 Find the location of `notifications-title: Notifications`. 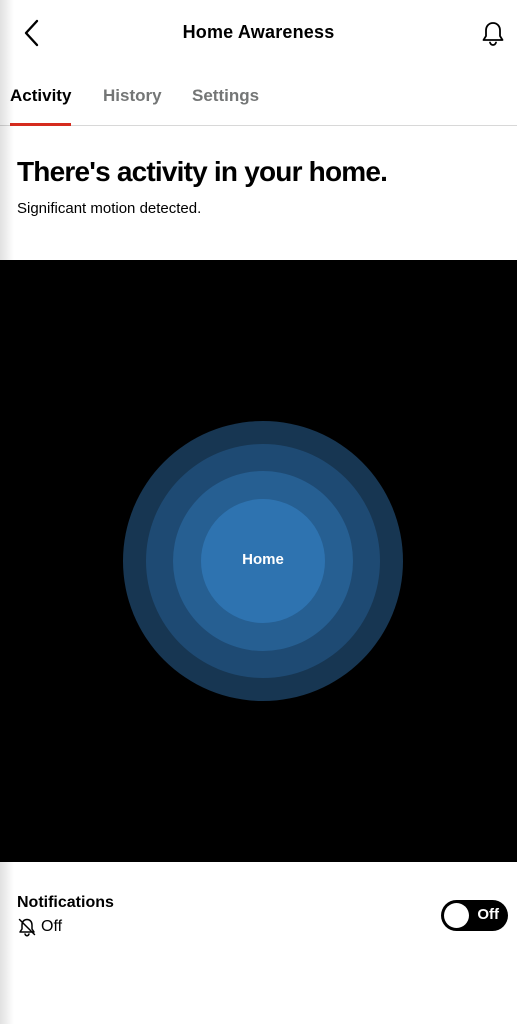

notifications-title: Notifications is located at coordinates (65, 902).